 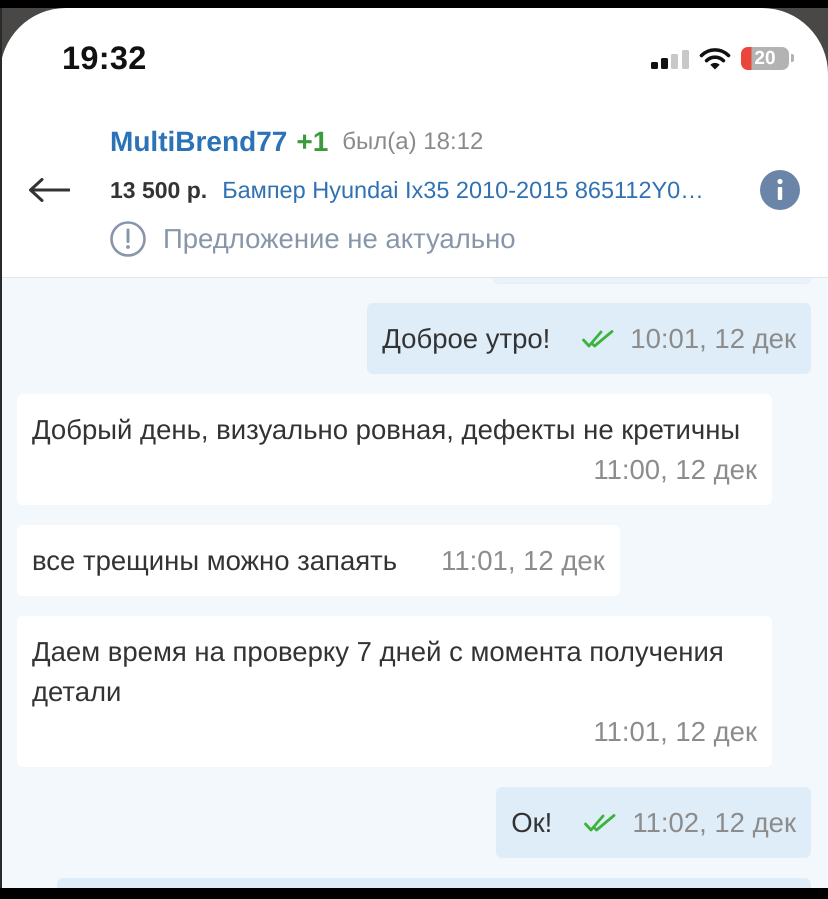 What do you see at coordinates (339, 239) in the screenshot?
I see `notice-text: Предложение не актуально` at bounding box center [339, 239].